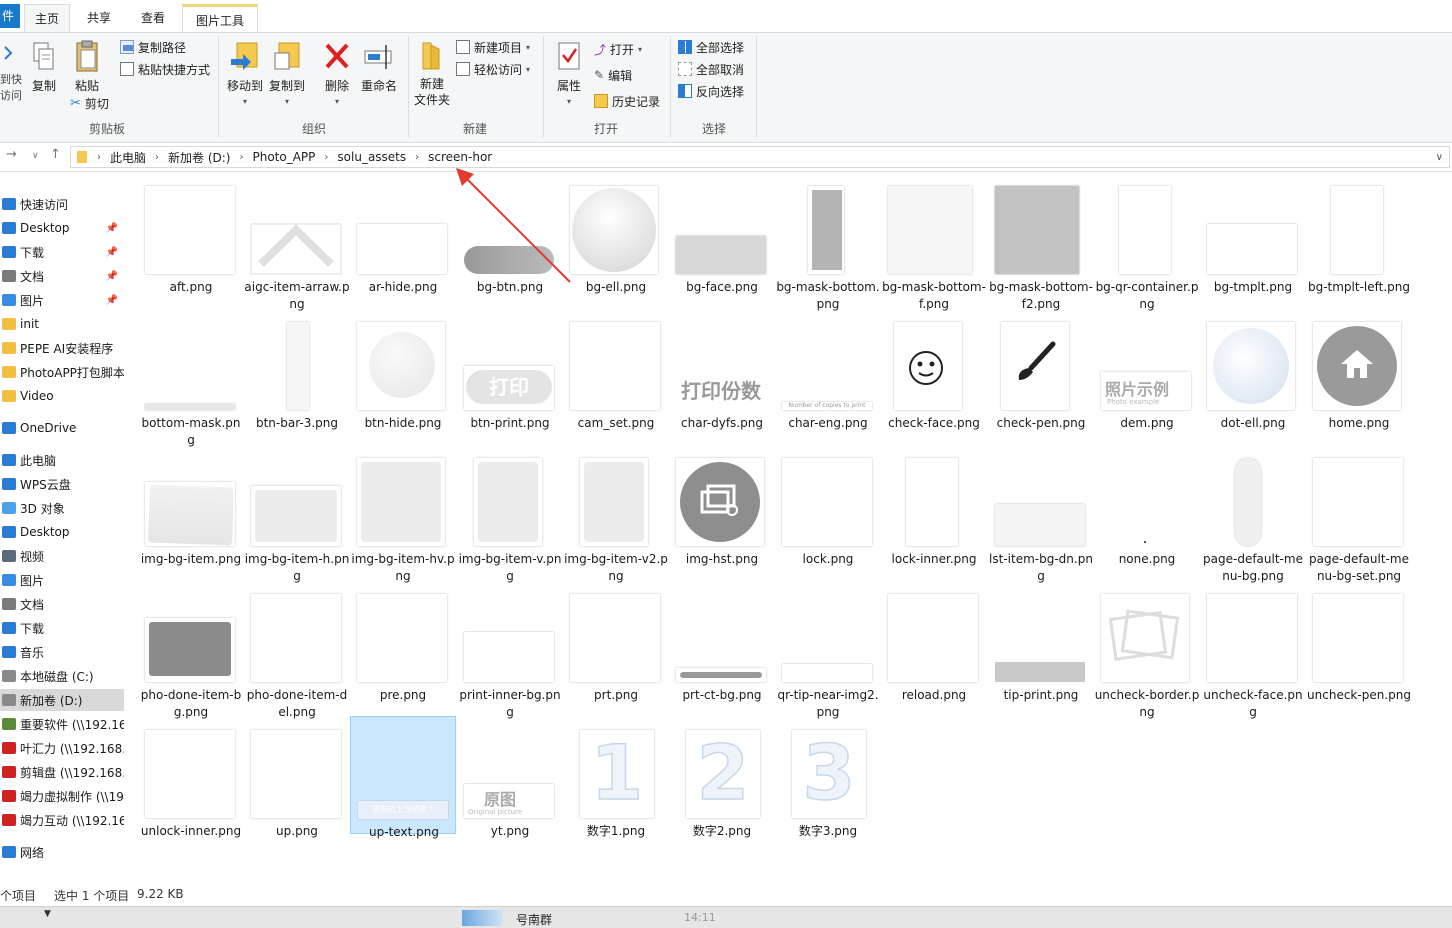 The image size is (1452, 928). I want to click on file-item: img-bg-item-v2.png, so click(616, 513).